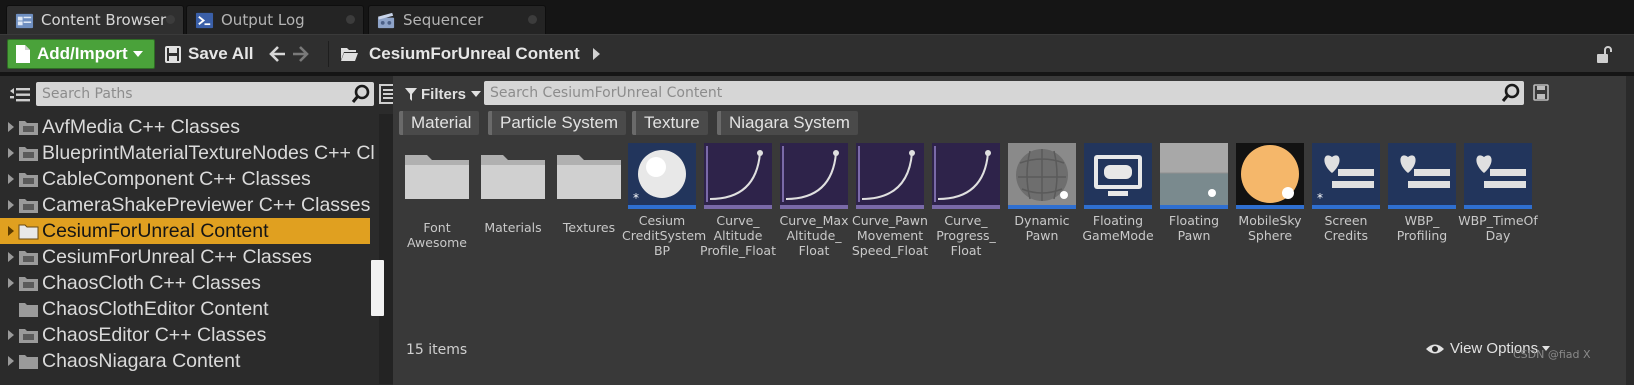 The image size is (1634, 385). What do you see at coordinates (443, 94) in the screenshot?
I see `filters-button: Filters` at bounding box center [443, 94].